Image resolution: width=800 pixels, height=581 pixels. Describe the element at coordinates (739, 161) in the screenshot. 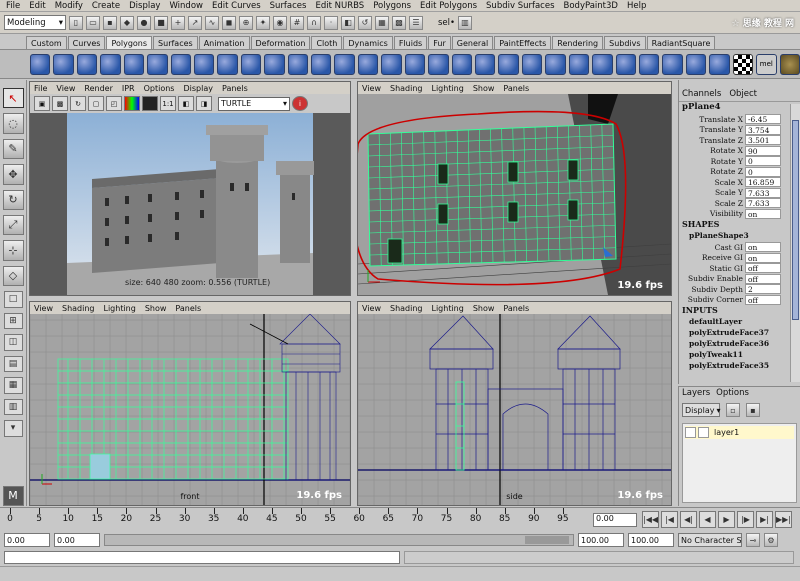

I see `attr-row-rotate-y: Rotate Y0` at that location.